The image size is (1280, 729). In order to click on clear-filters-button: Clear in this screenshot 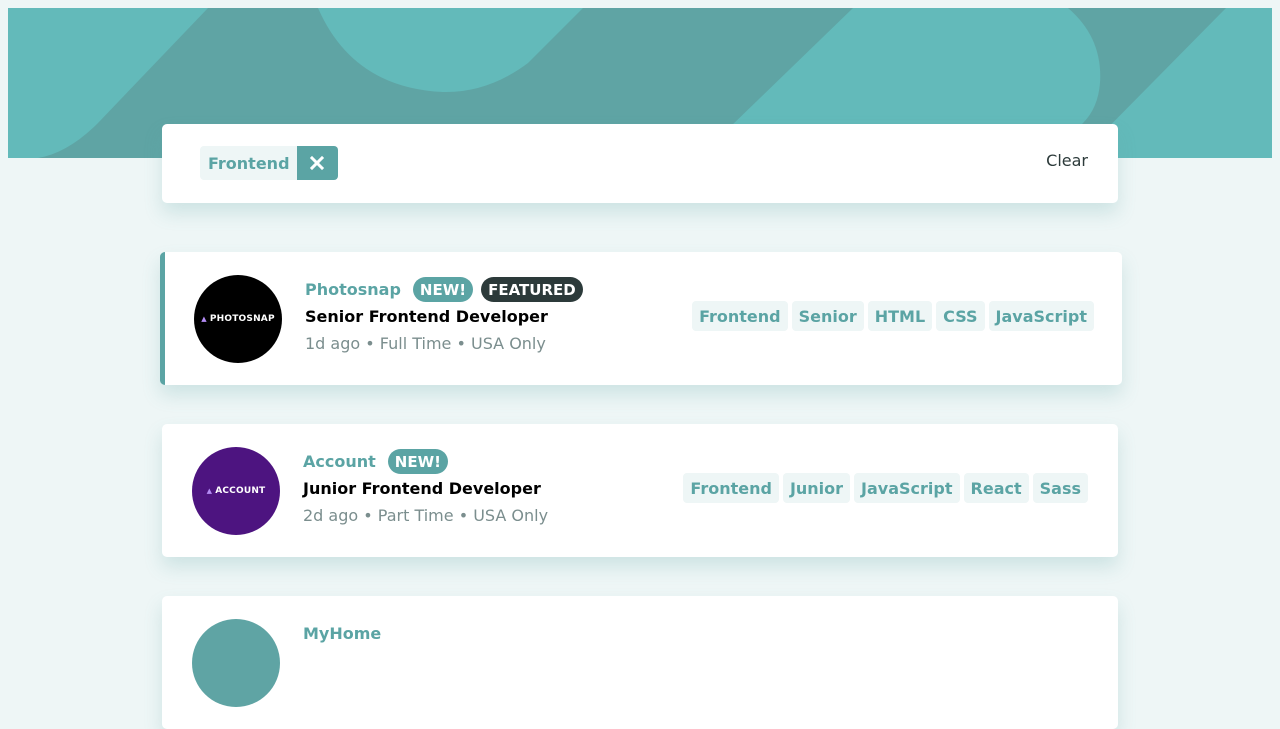, I will do `click(1067, 160)`.